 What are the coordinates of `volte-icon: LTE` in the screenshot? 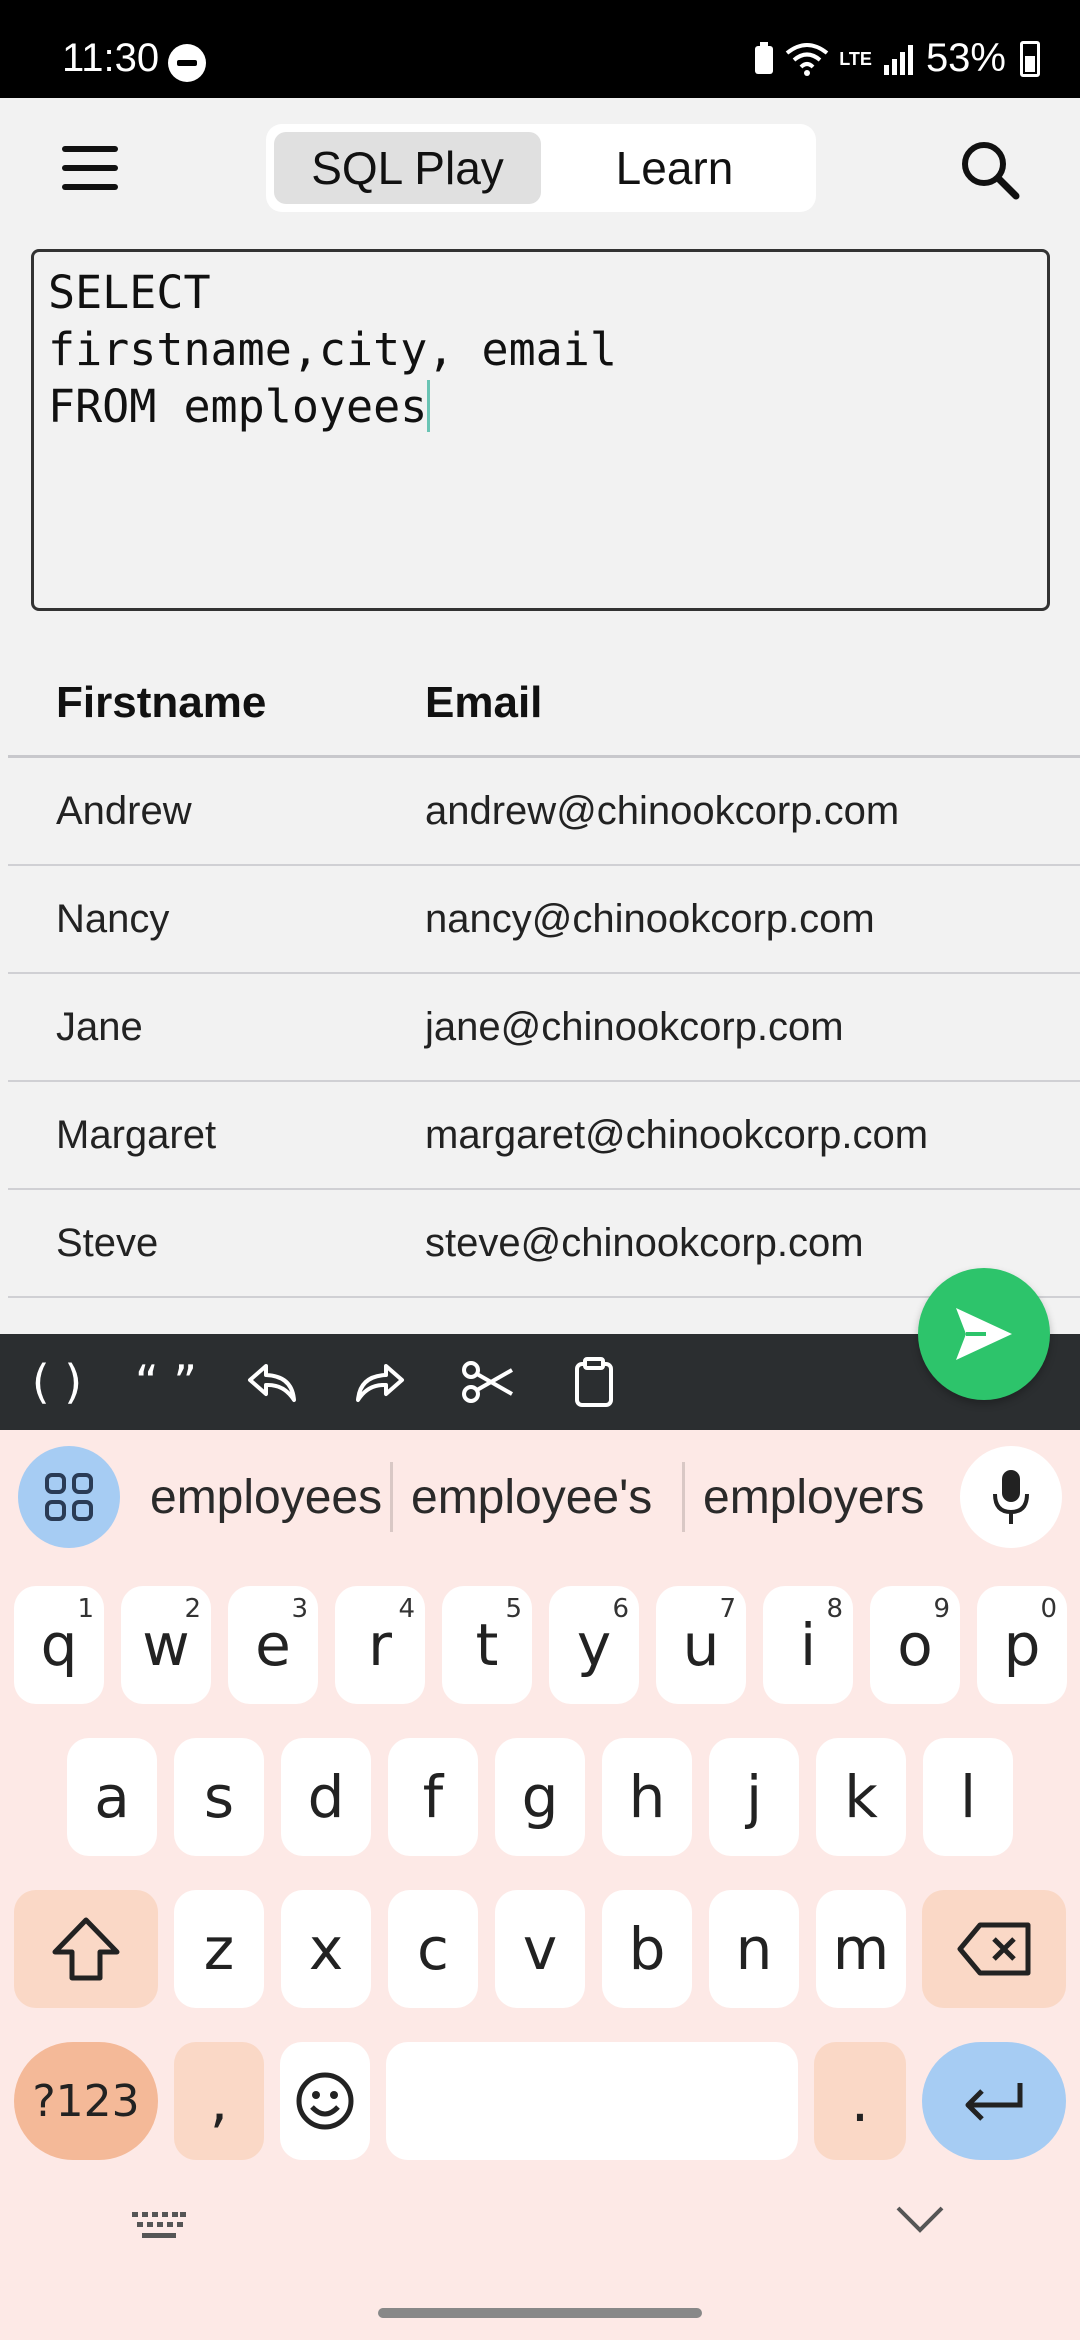 It's located at (855, 58).